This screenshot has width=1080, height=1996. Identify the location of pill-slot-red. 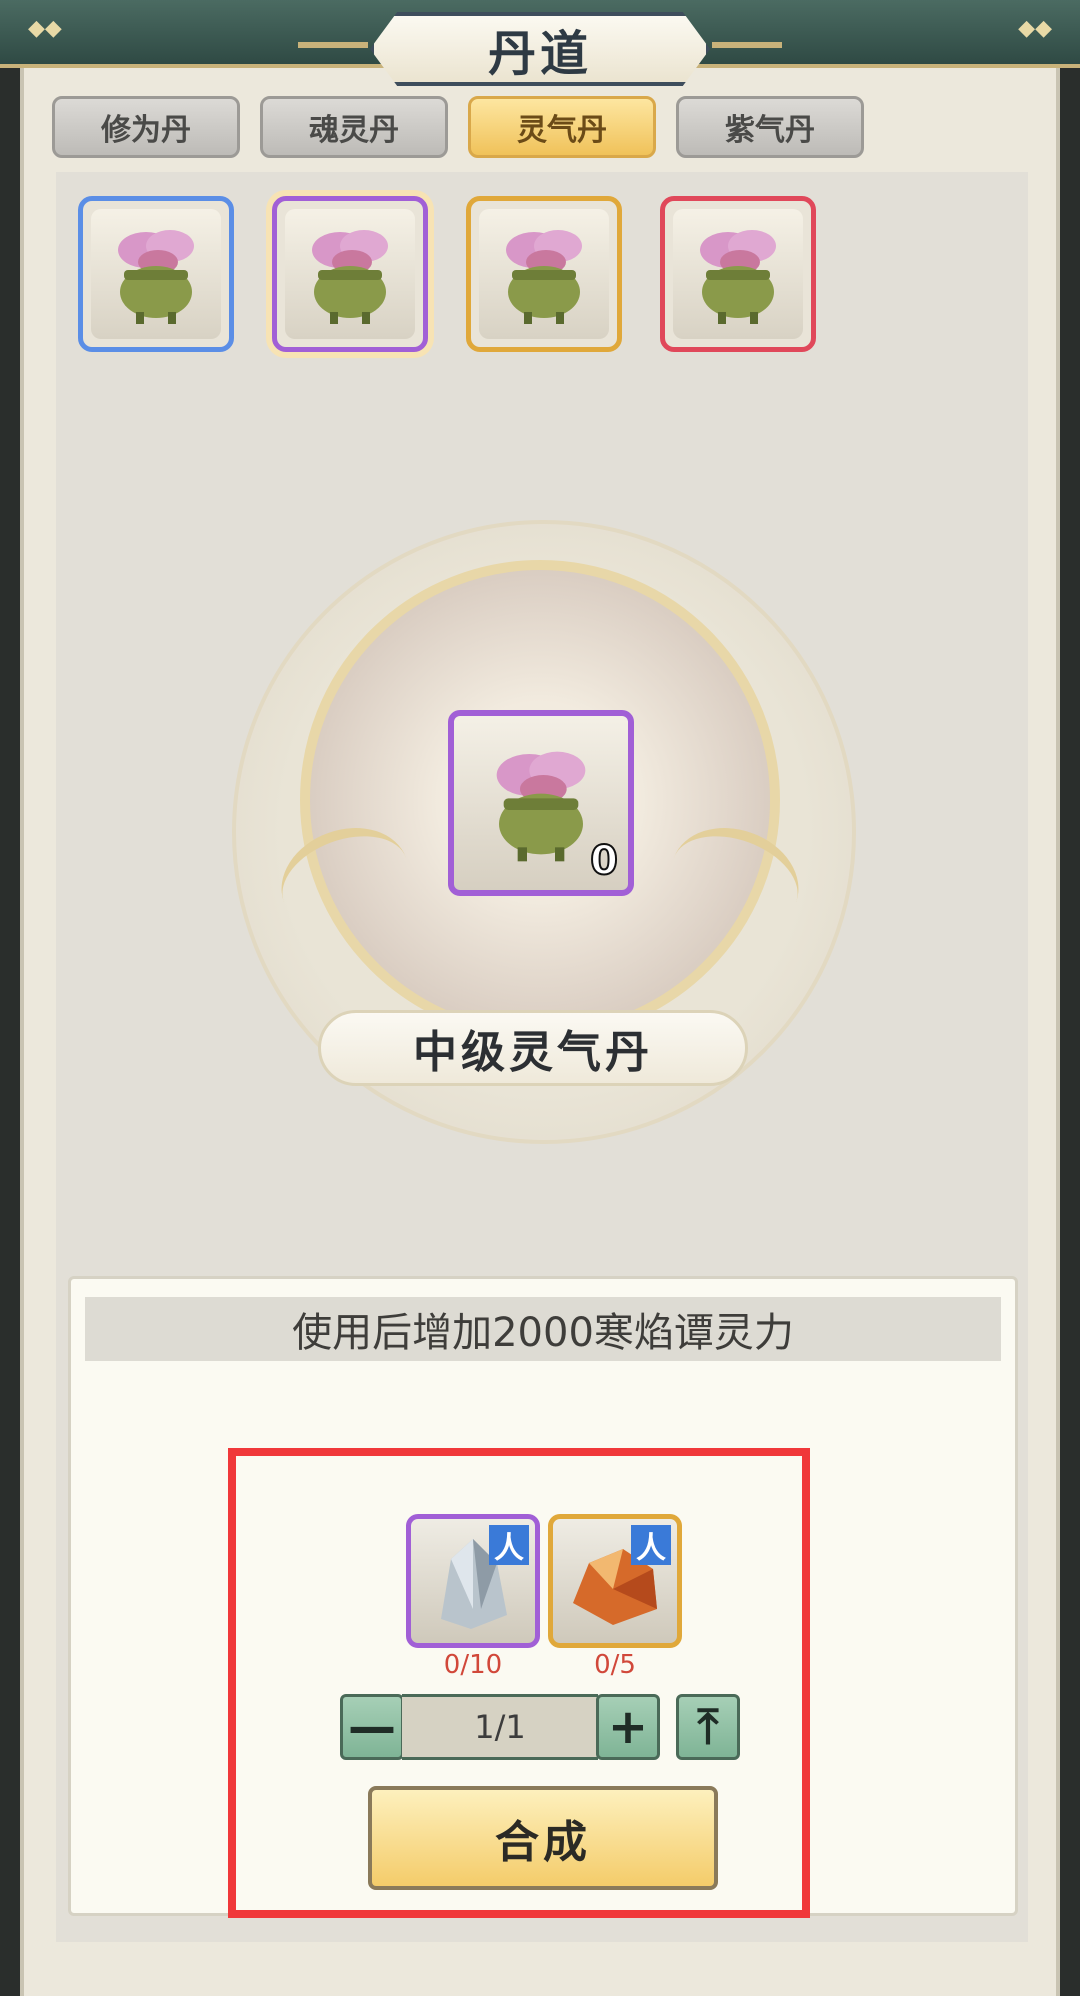
(738, 274).